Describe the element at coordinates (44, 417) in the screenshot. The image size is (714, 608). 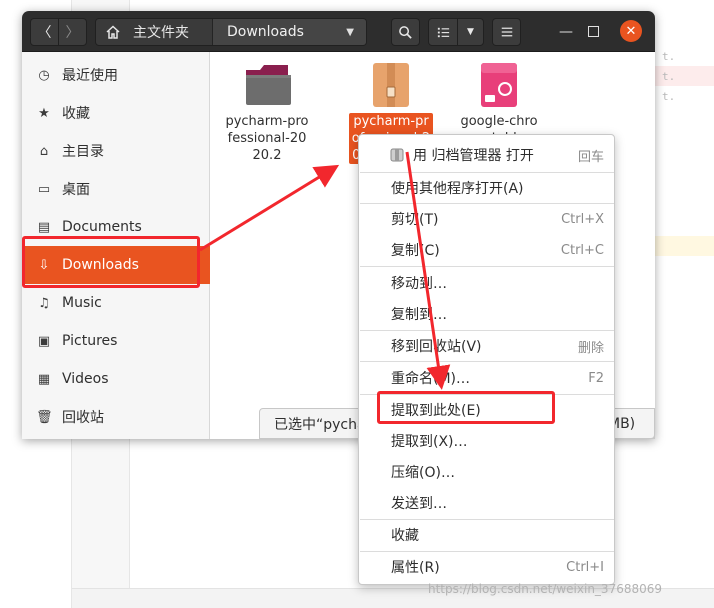
I see `trash-icon: 🗑` at that location.